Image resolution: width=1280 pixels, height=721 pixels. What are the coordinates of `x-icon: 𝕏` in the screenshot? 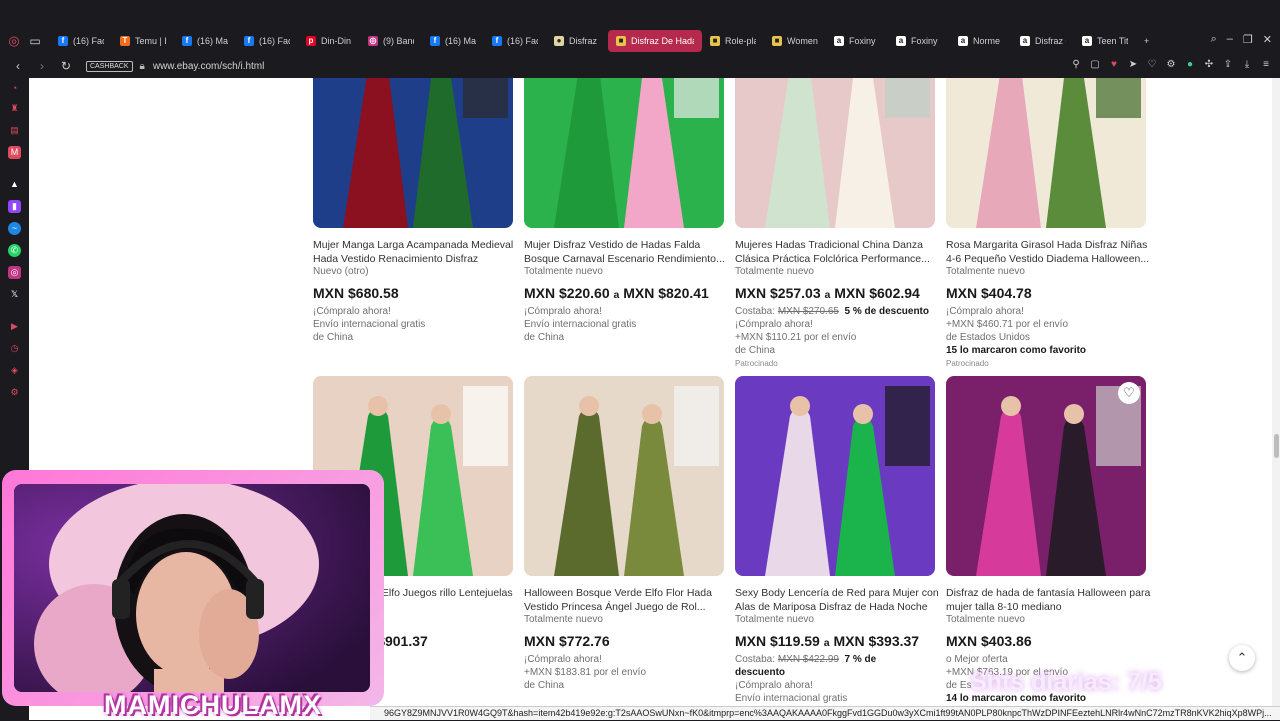 It's located at (14, 294).